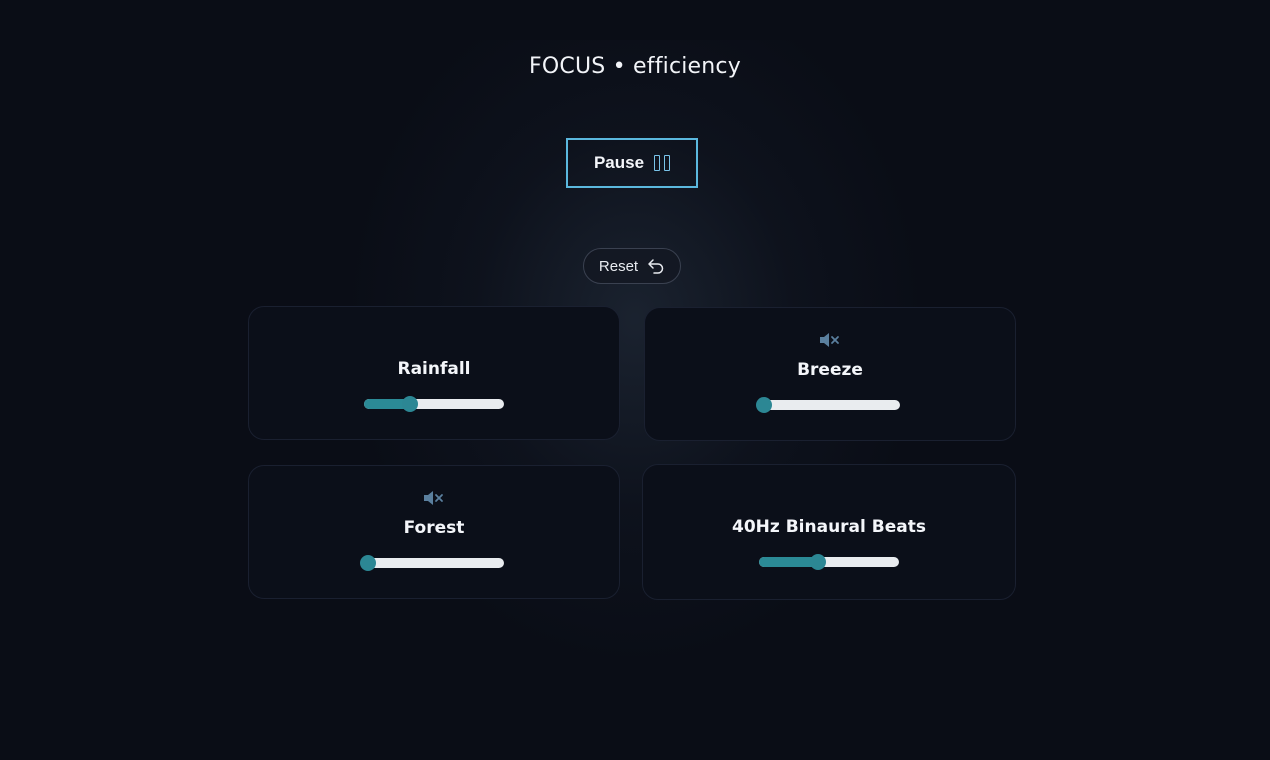 This screenshot has height=760, width=1270. What do you see at coordinates (830, 370) in the screenshot?
I see `sound-name: Breeze` at bounding box center [830, 370].